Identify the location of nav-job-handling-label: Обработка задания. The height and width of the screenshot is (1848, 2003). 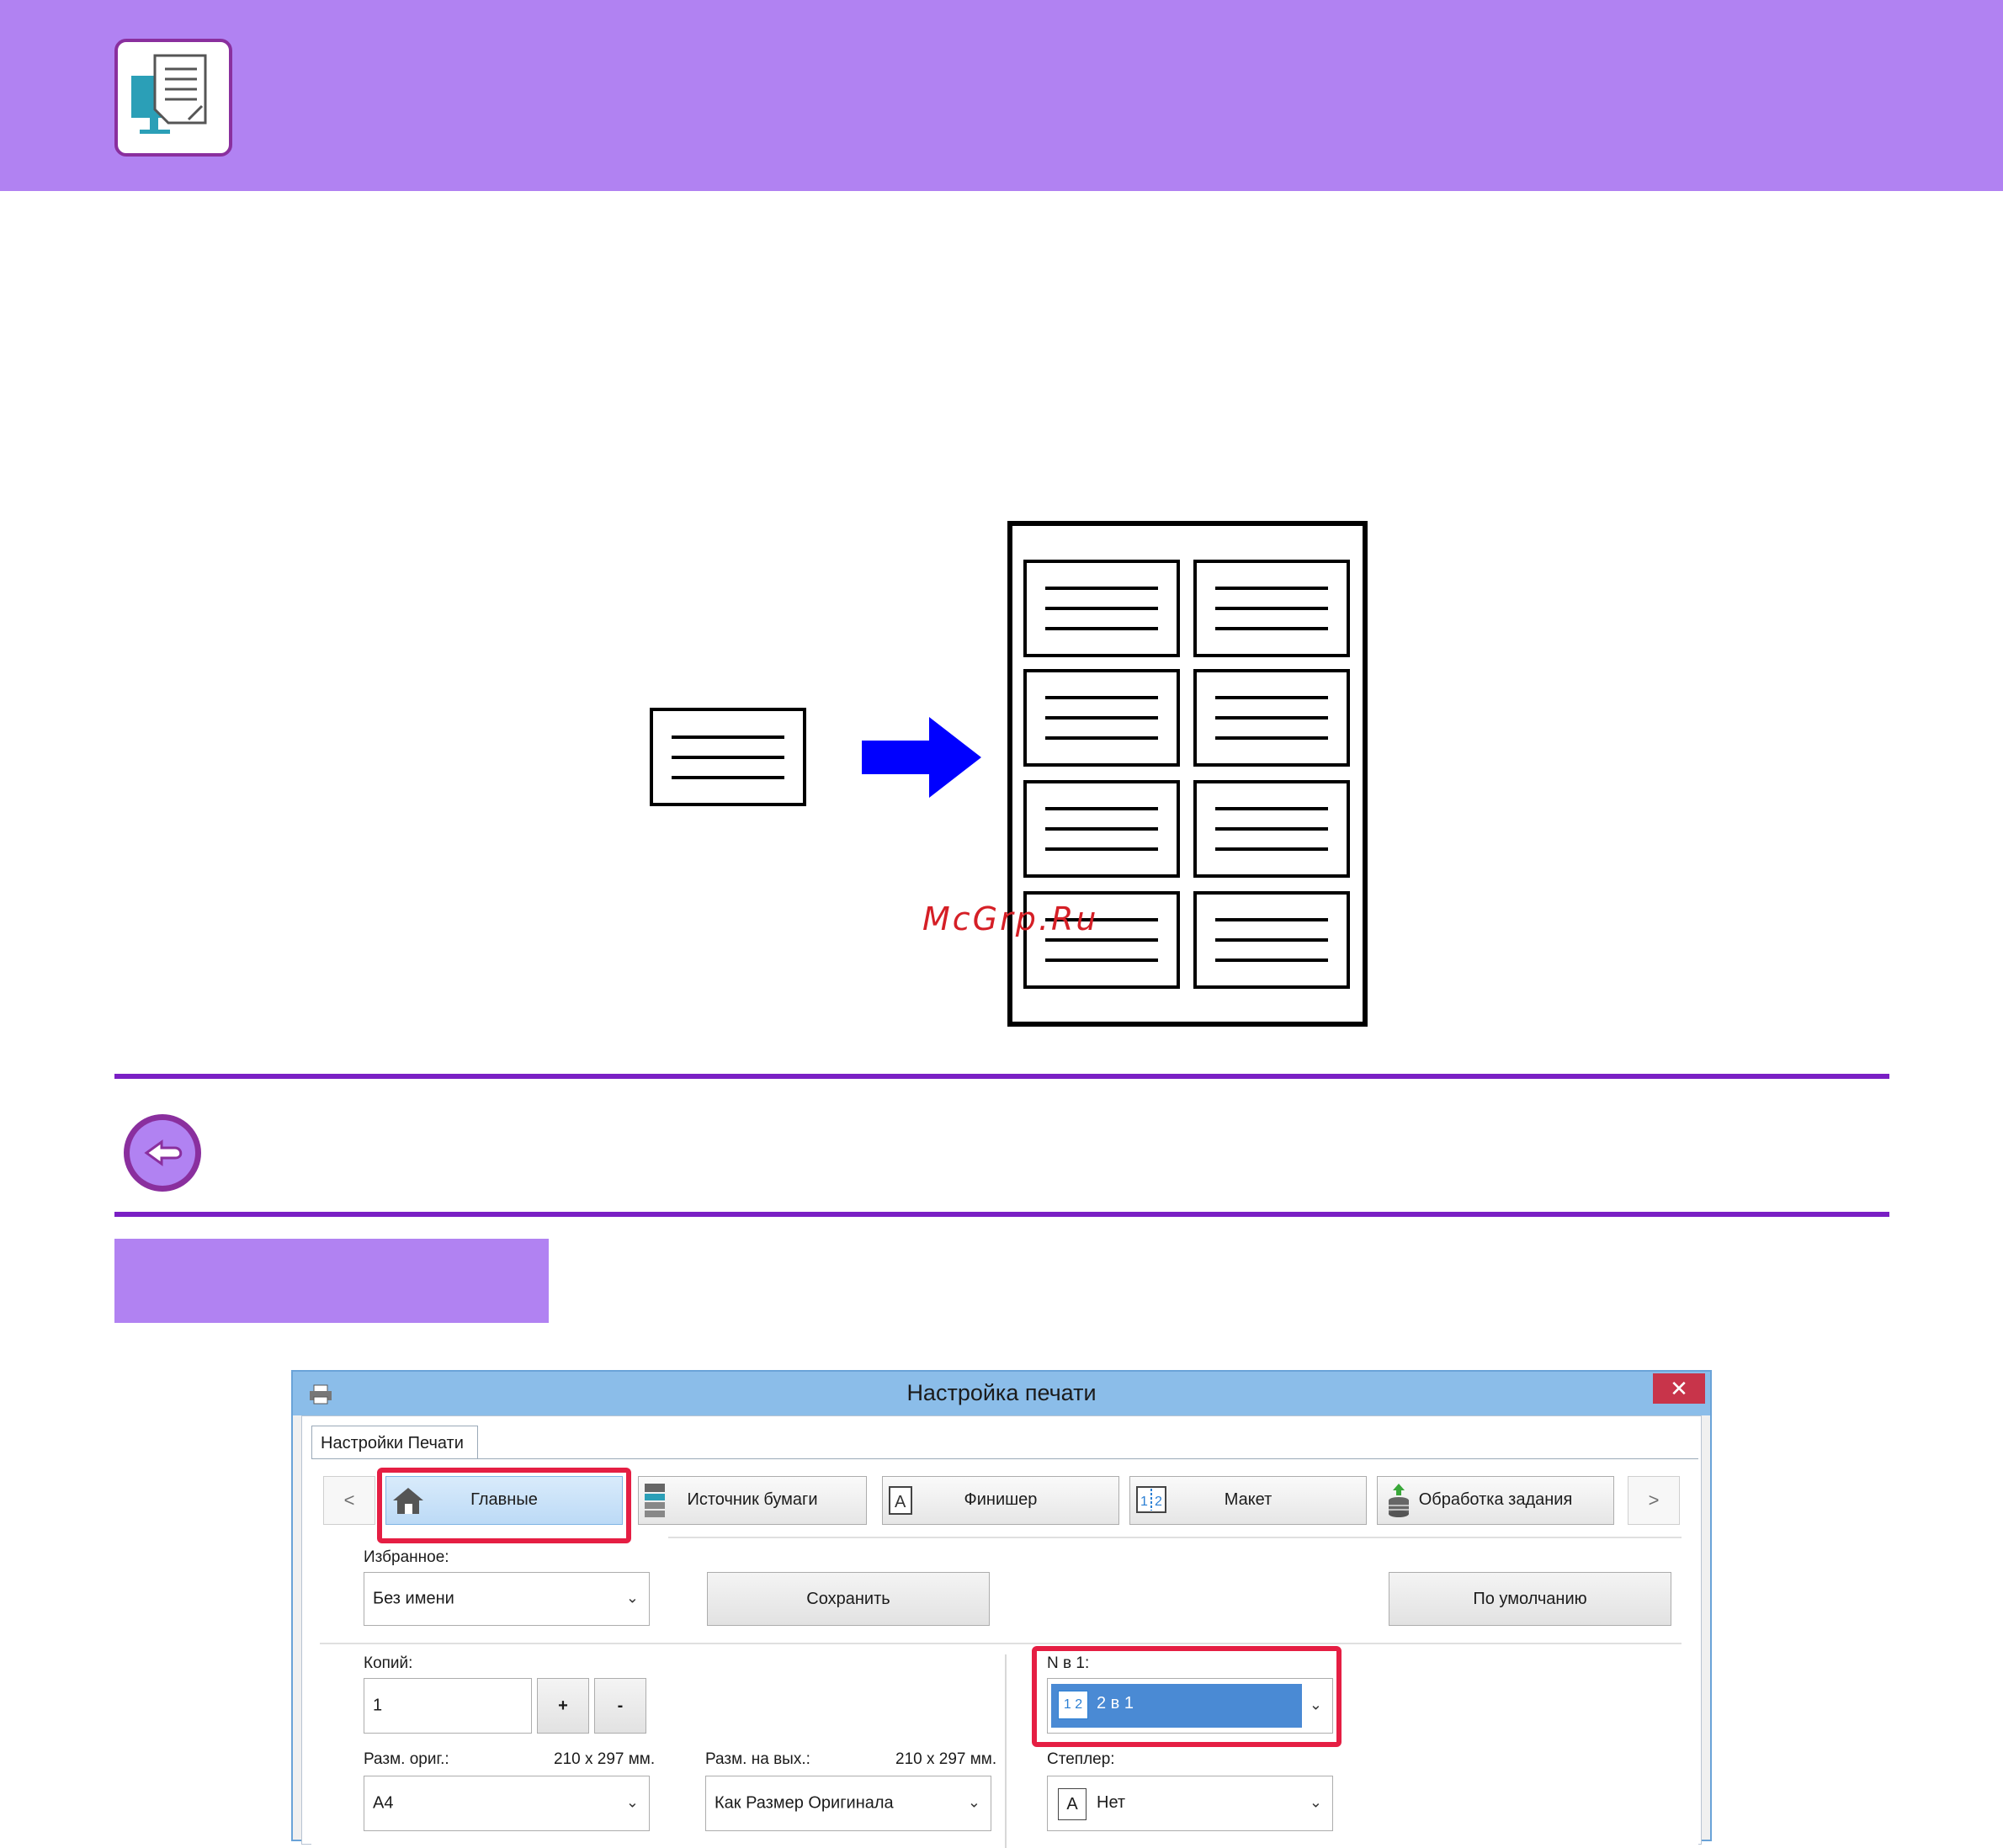
(1495, 1499).